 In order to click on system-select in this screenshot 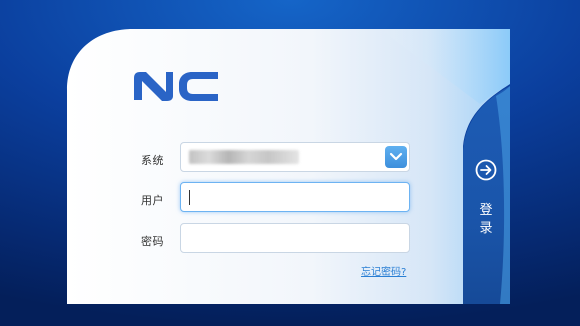, I will do `click(295, 157)`.